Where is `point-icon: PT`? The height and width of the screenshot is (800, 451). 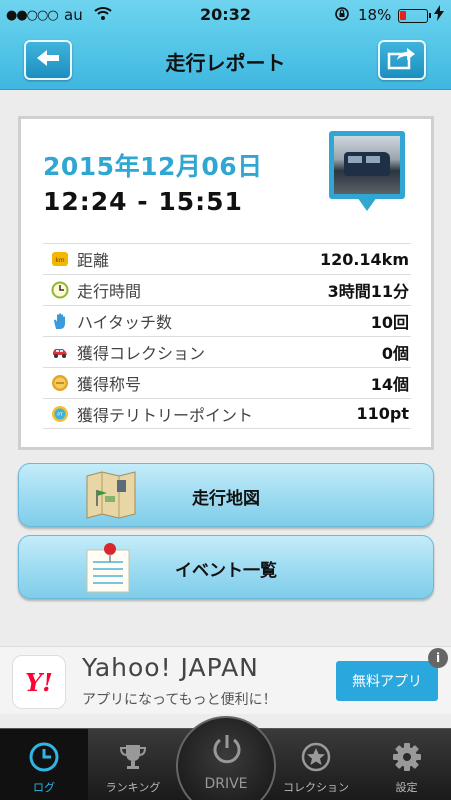
point-icon: PT is located at coordinates (60, 414).